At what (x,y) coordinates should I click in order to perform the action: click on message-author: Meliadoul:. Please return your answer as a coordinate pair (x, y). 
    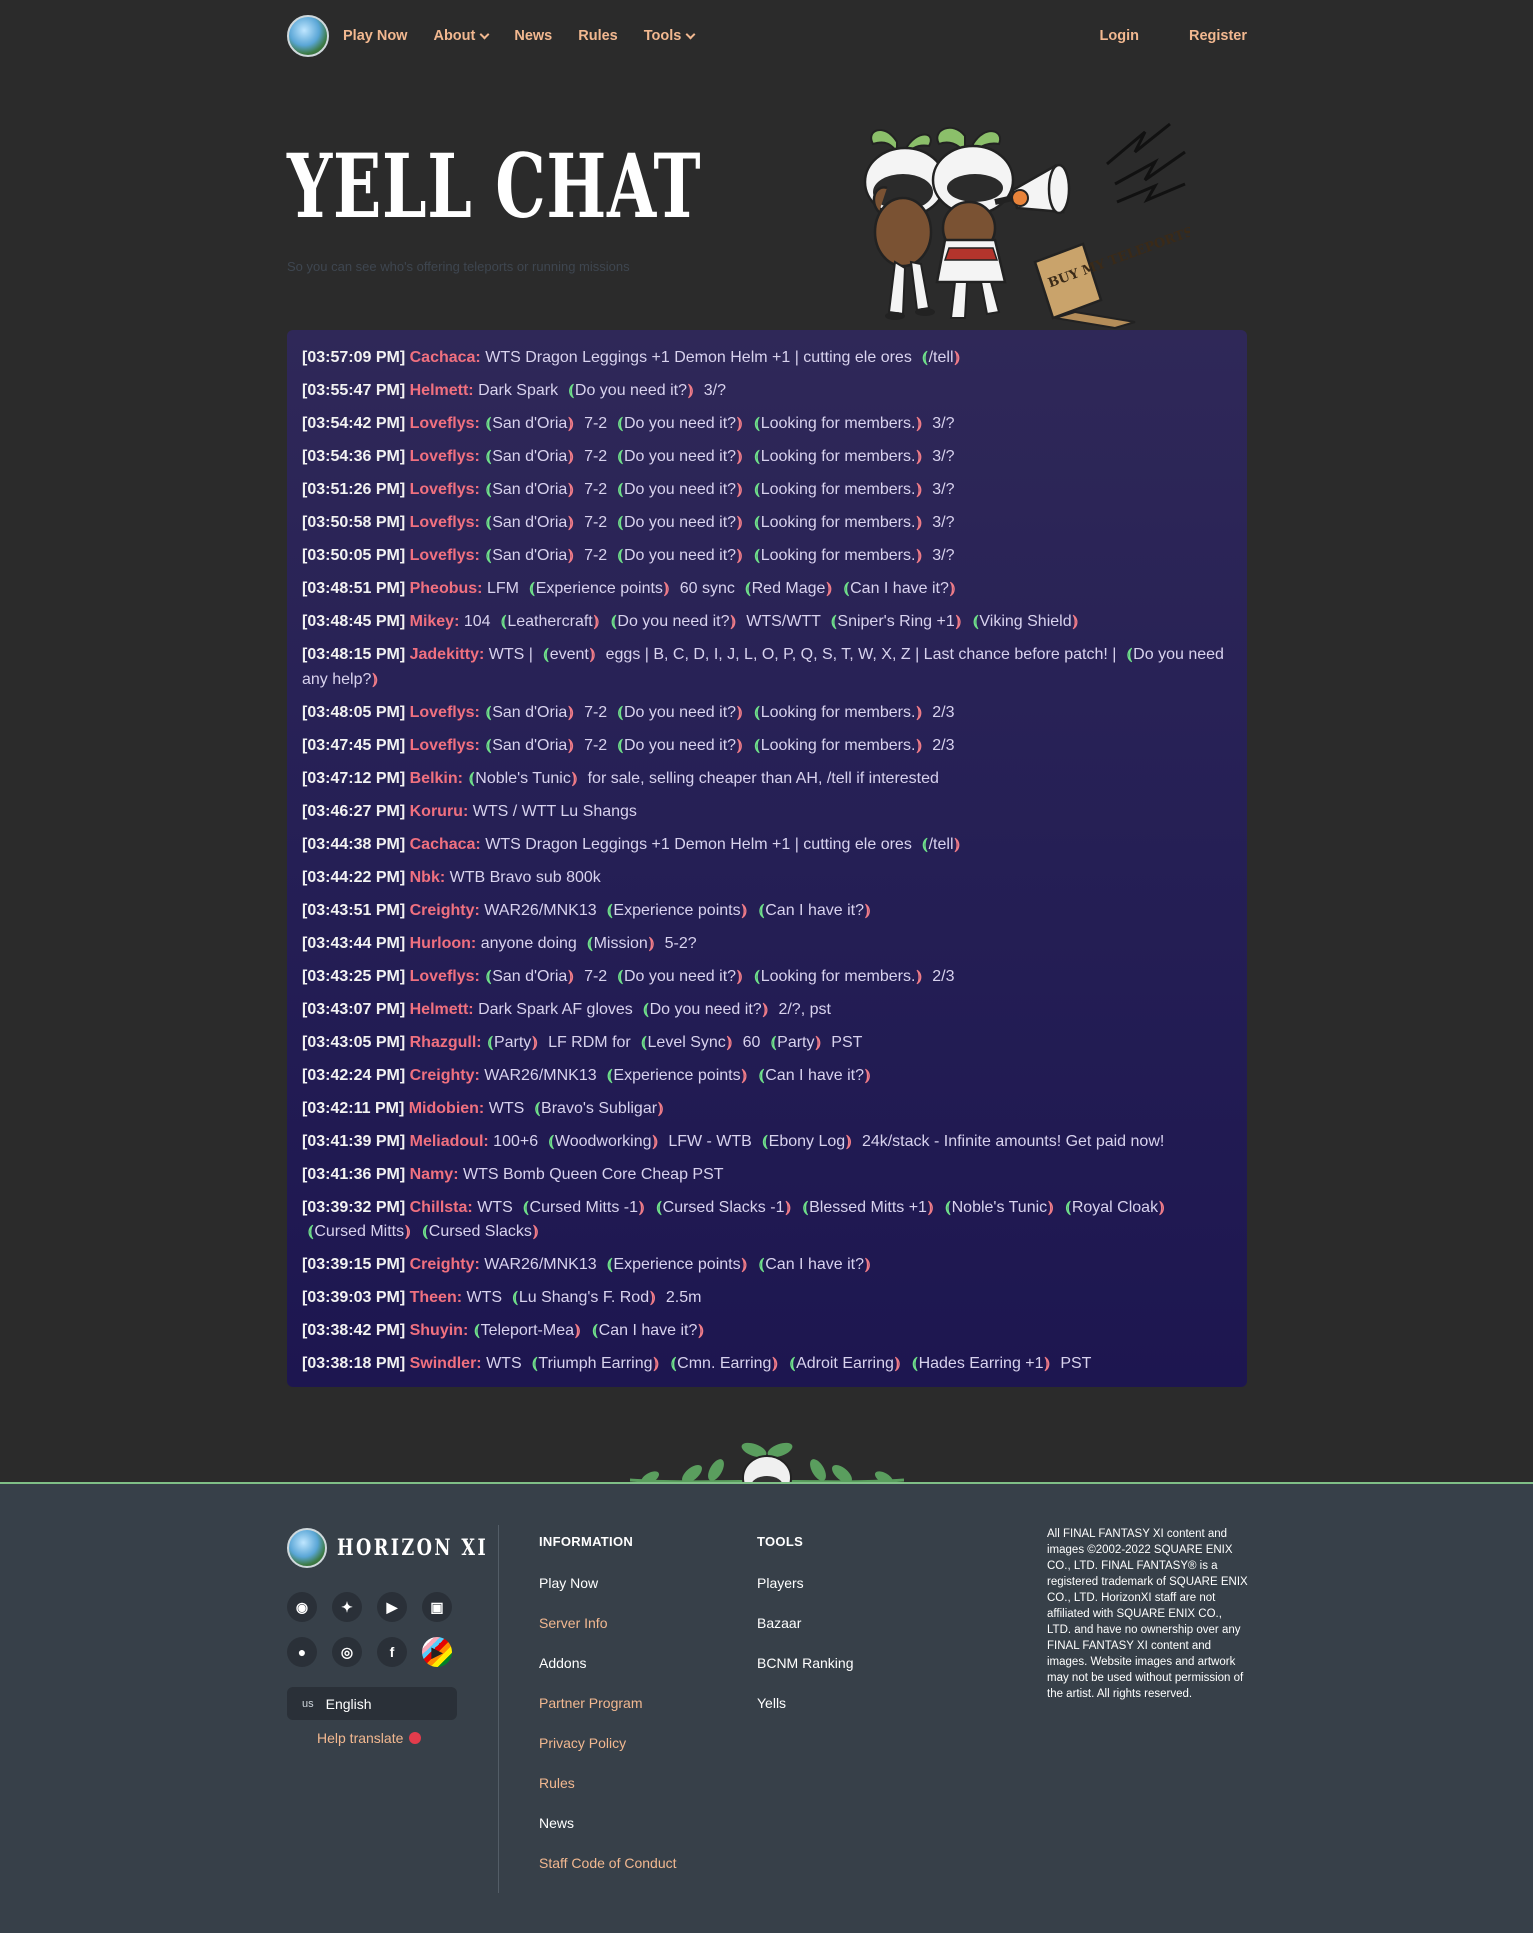
    Looking at the image, I should click on (449, 1141).